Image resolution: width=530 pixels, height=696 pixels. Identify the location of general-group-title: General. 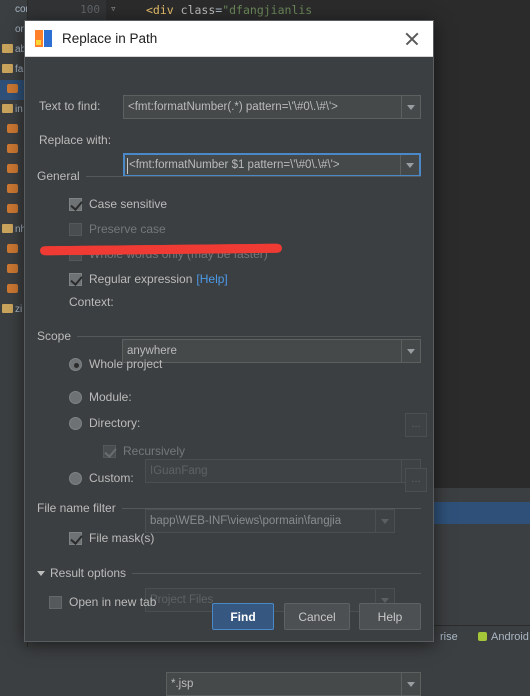
(61, 176).